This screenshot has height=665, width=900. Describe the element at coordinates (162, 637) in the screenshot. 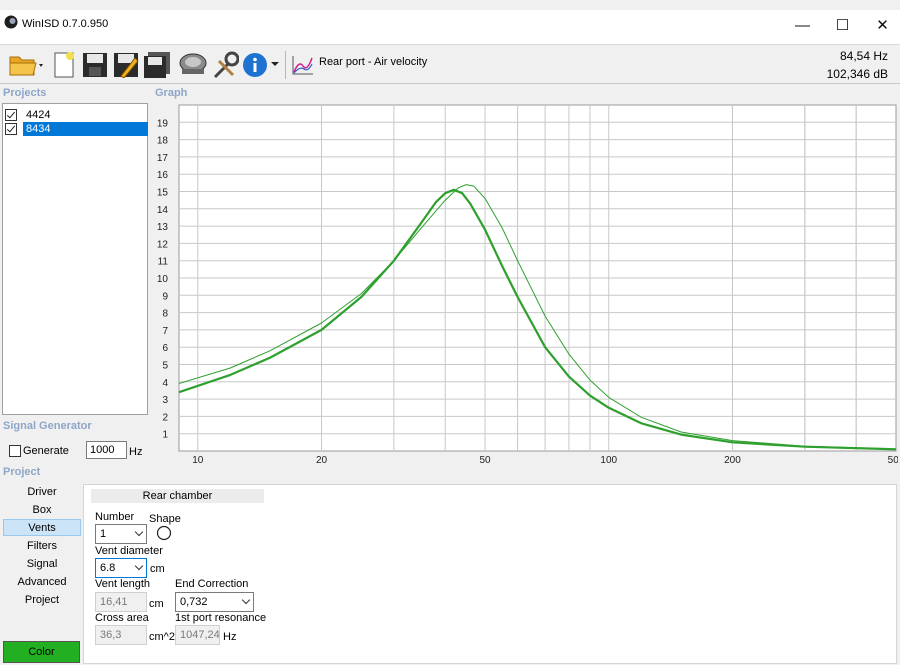

I see `cross-area-unit: cm^2` at that location.